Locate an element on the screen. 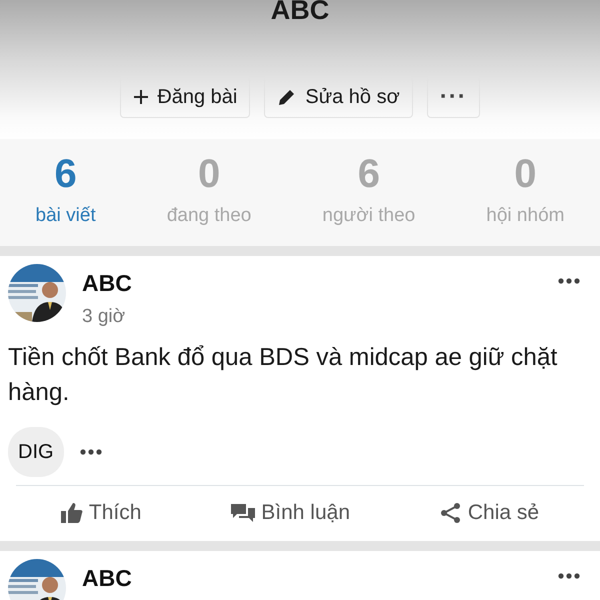 The width and height of the screenshot is (600, 600). share-icon is located at coordinates (451, 513).